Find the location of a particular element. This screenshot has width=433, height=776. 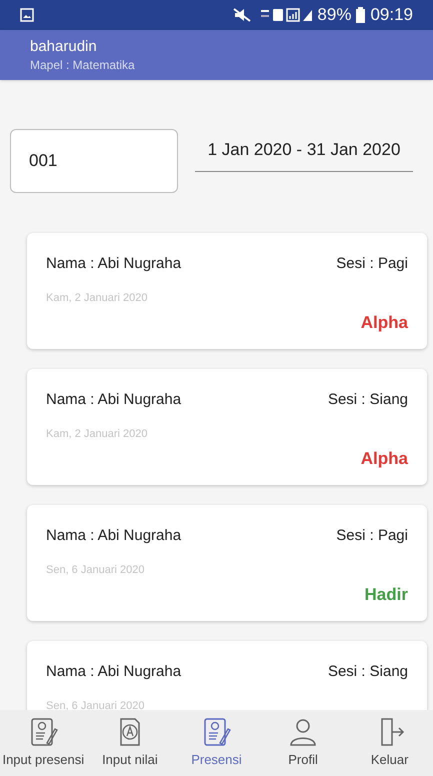

attendance-card: Nama : Abi Nugraha Sesi : Siang Sen, 6 Januari 2020 is located at coordinates (227, 675).